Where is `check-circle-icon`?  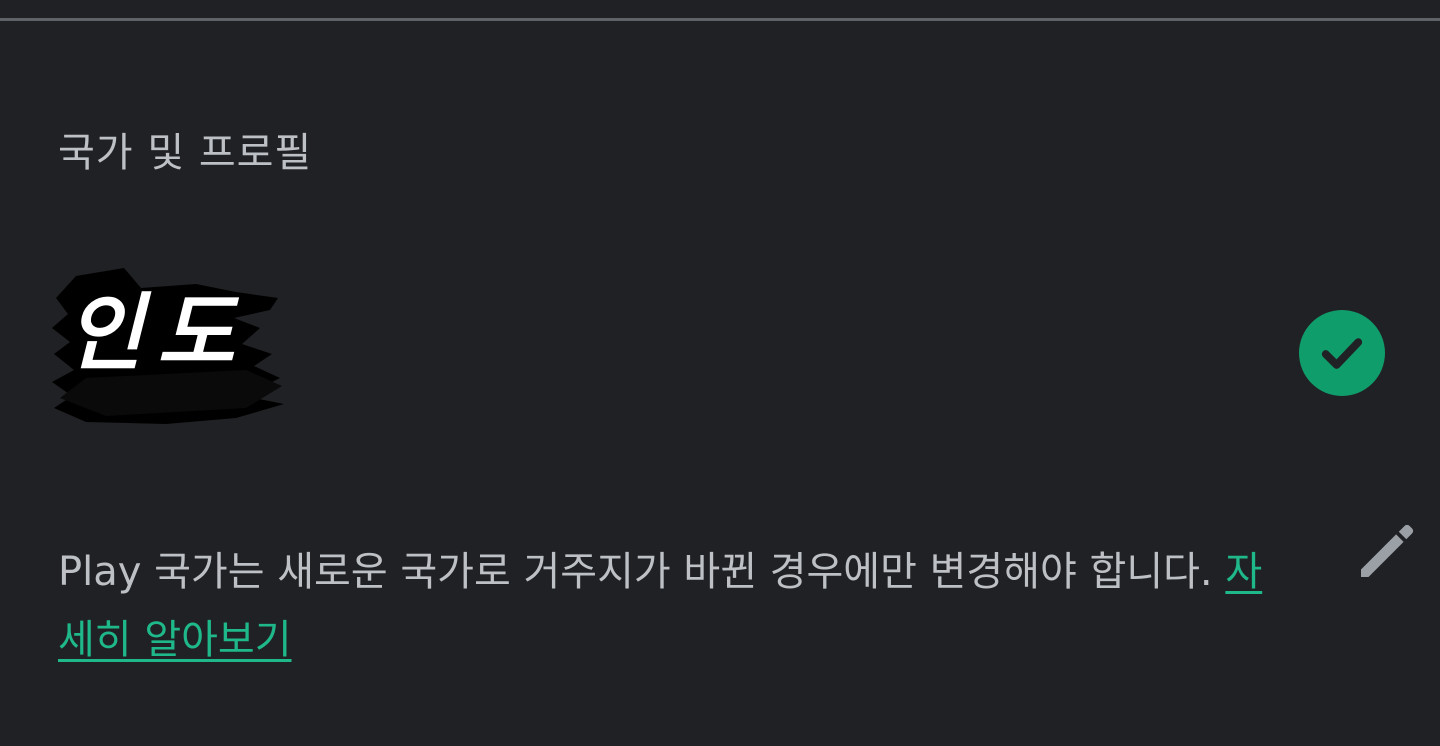 check-circle-icon is located at coordinates (1342, 353).